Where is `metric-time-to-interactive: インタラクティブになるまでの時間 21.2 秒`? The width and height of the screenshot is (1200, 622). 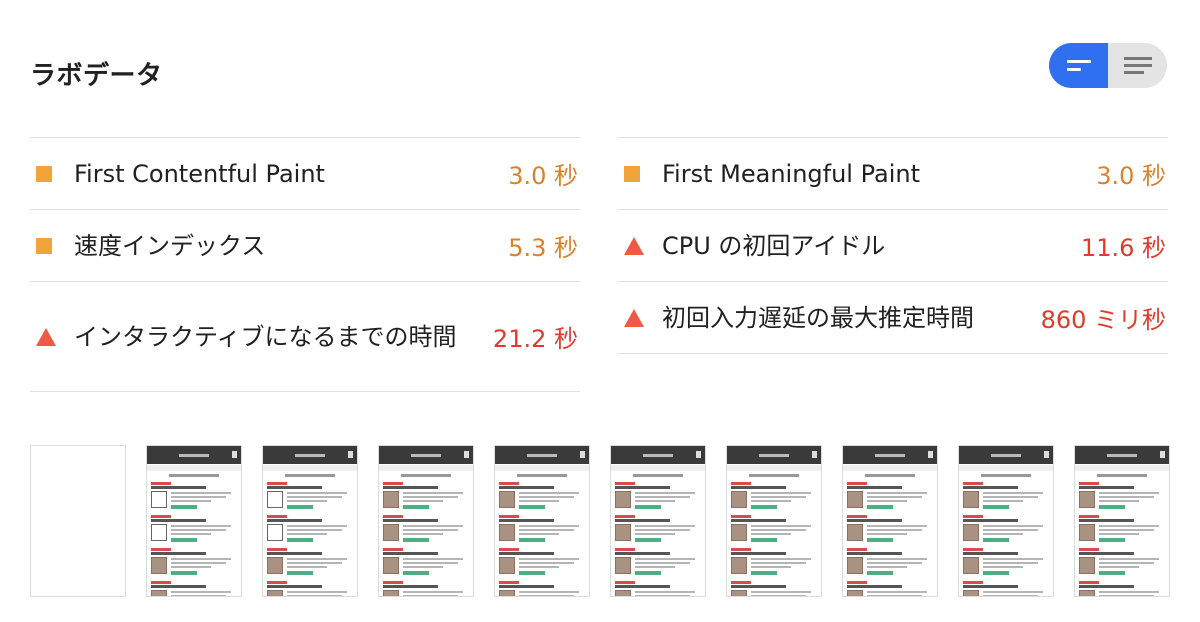 metric-time-to-interactive: インタラクティブになるまでの時間 21.2 秒 is located at coordinates (305, 337).